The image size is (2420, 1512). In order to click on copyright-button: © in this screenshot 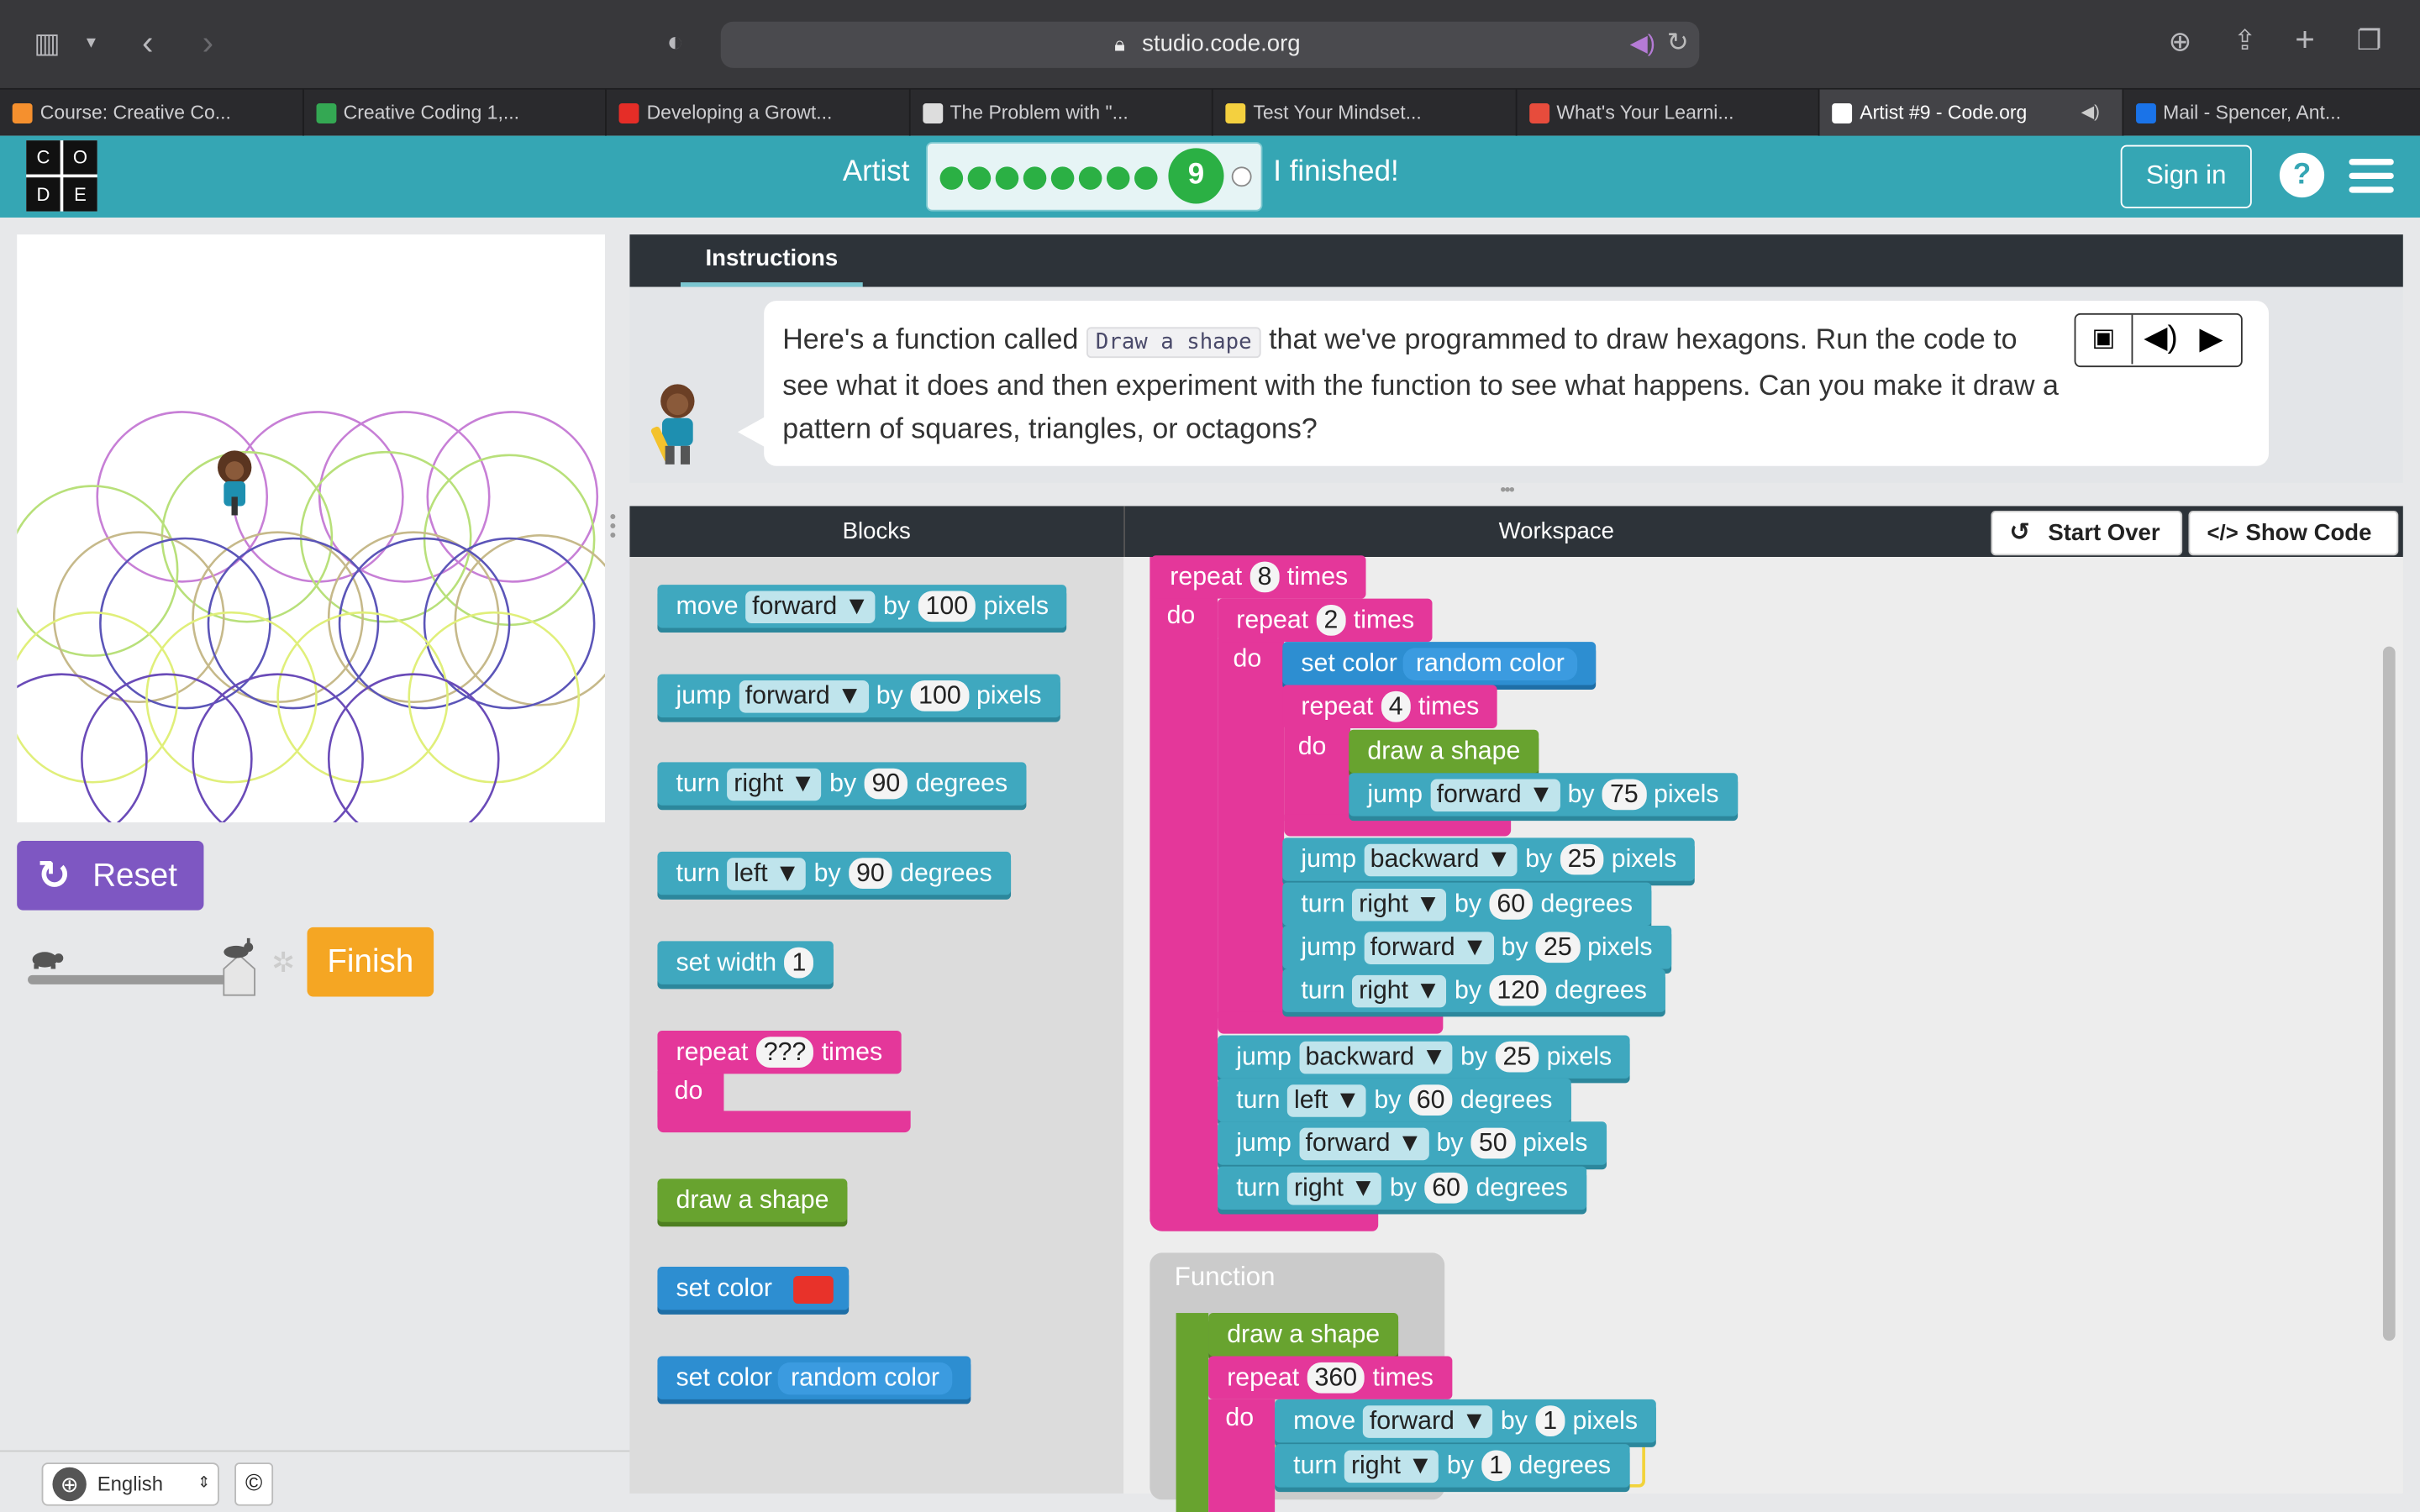, I will do `click(254, 1484)`.